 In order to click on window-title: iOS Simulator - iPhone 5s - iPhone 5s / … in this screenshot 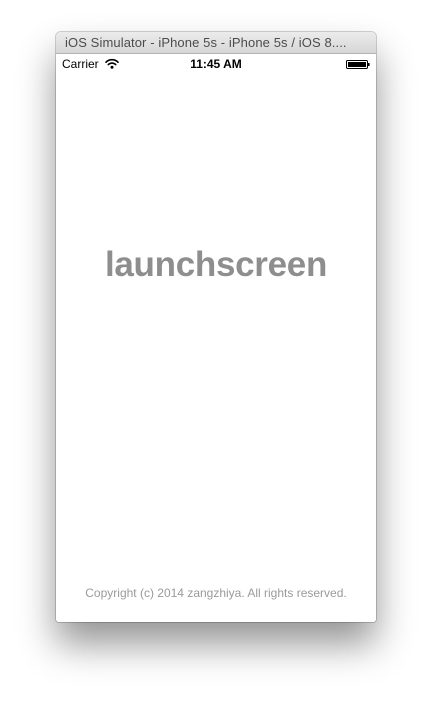, I will do `click(206, 42)`.